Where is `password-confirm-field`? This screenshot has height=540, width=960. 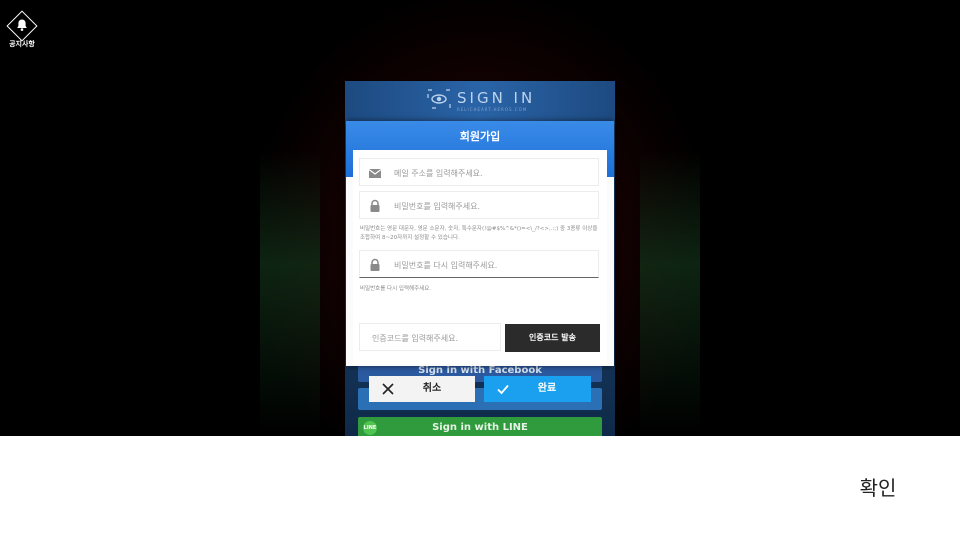 password-confirm-field is located at coordinates (479, 264).